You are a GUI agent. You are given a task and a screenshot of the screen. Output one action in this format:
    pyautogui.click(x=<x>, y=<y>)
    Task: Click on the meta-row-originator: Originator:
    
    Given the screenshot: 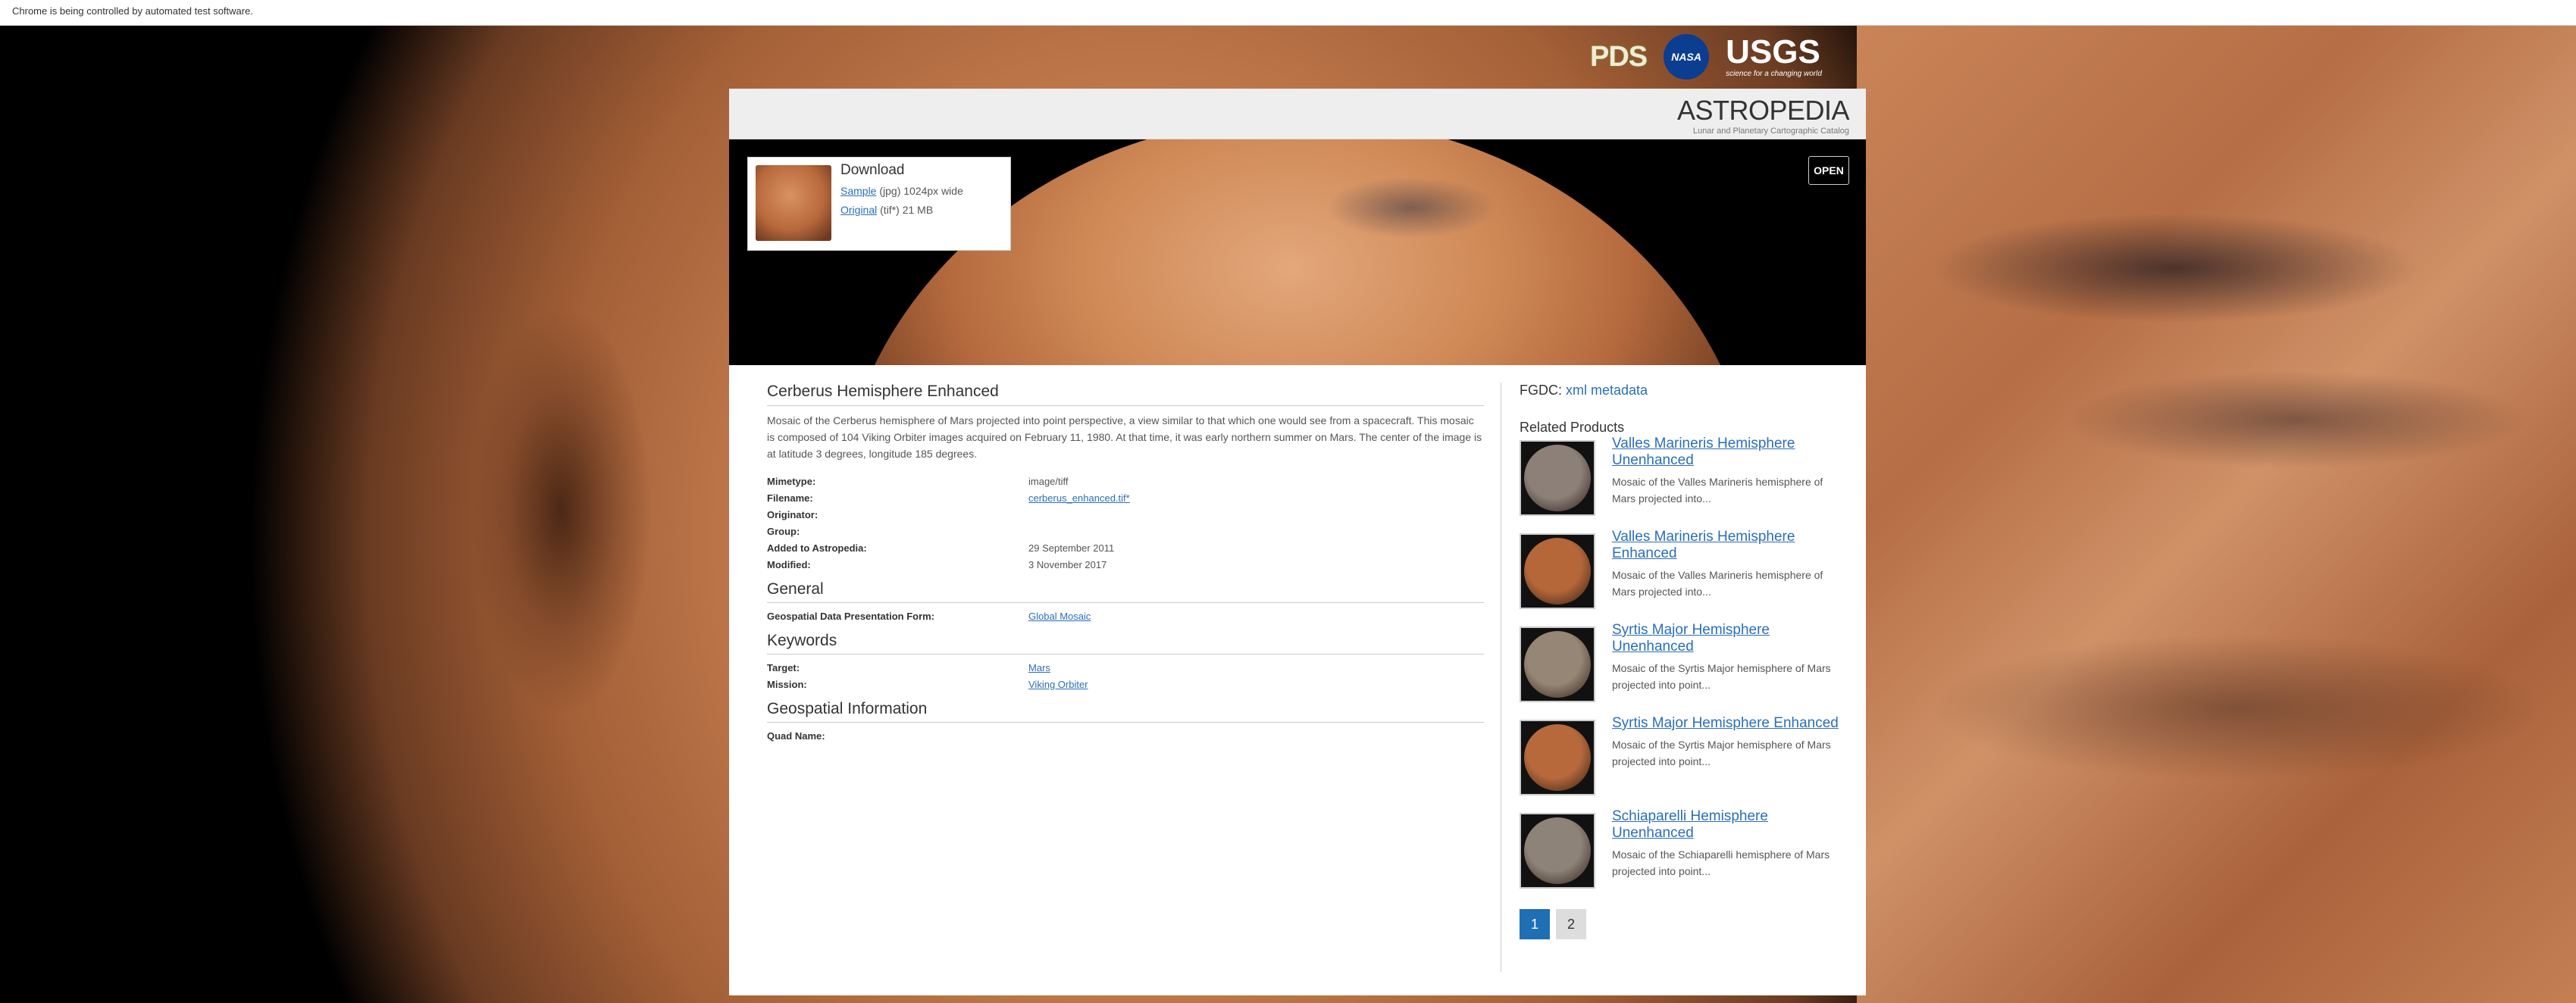 What is the action you would take?
    pyautogui.click(x=1125, y=514)
    